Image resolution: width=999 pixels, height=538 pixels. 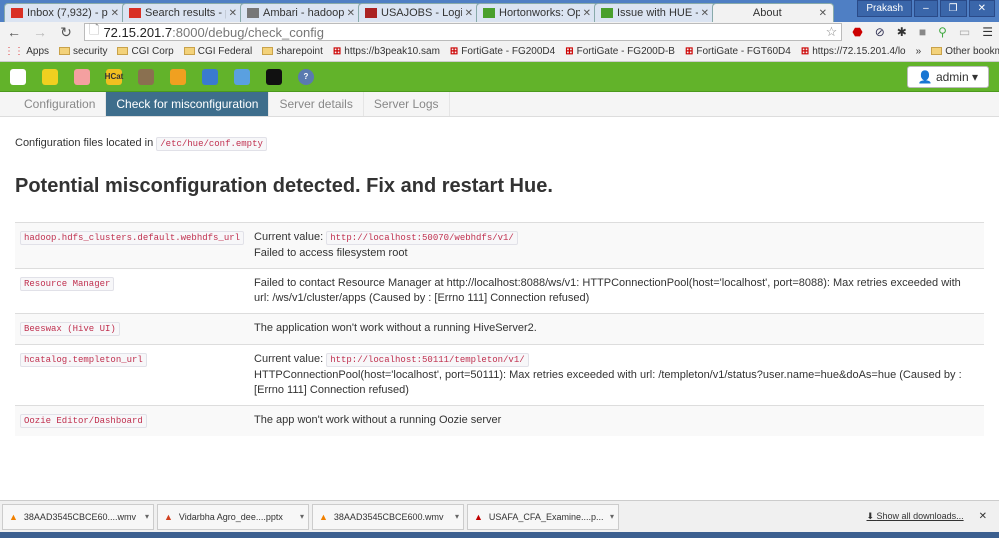 I want to click on admin-menu-button: 👤 admin ▾, so click(x=947, y=76).